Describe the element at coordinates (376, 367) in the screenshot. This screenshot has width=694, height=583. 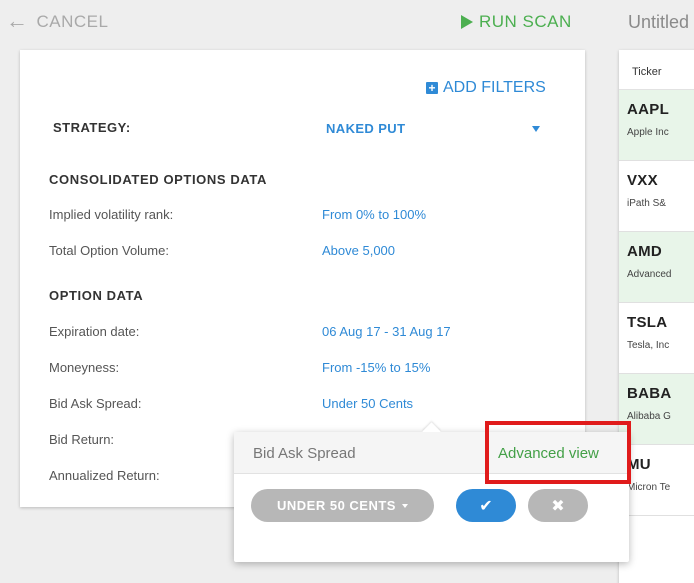
I see `filter-value-moneyness: From -15% to 15%` at that location.